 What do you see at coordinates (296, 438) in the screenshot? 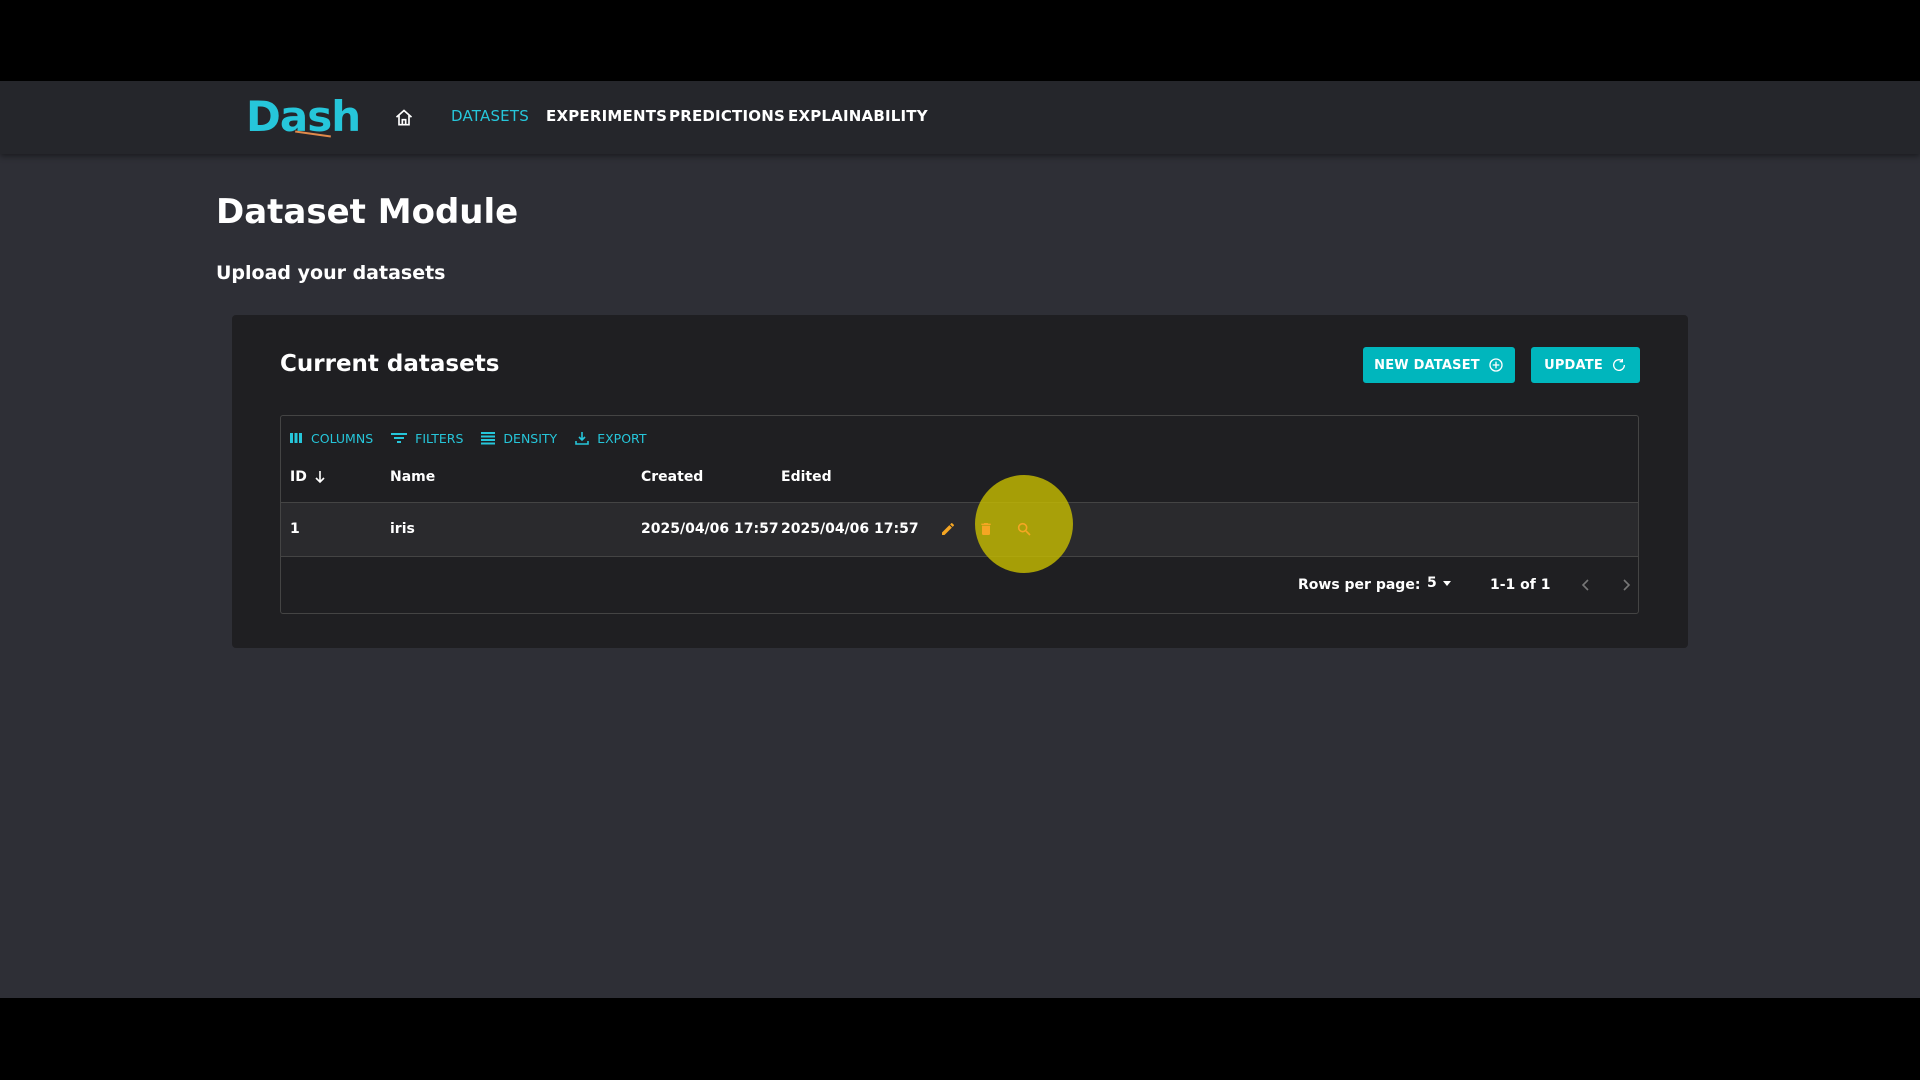
I see `columns-icon` at bounding box center [296, 438].